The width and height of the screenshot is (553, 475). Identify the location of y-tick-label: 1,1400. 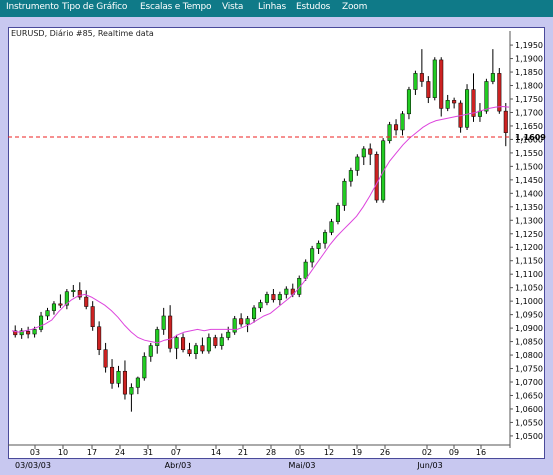
(529, 193).